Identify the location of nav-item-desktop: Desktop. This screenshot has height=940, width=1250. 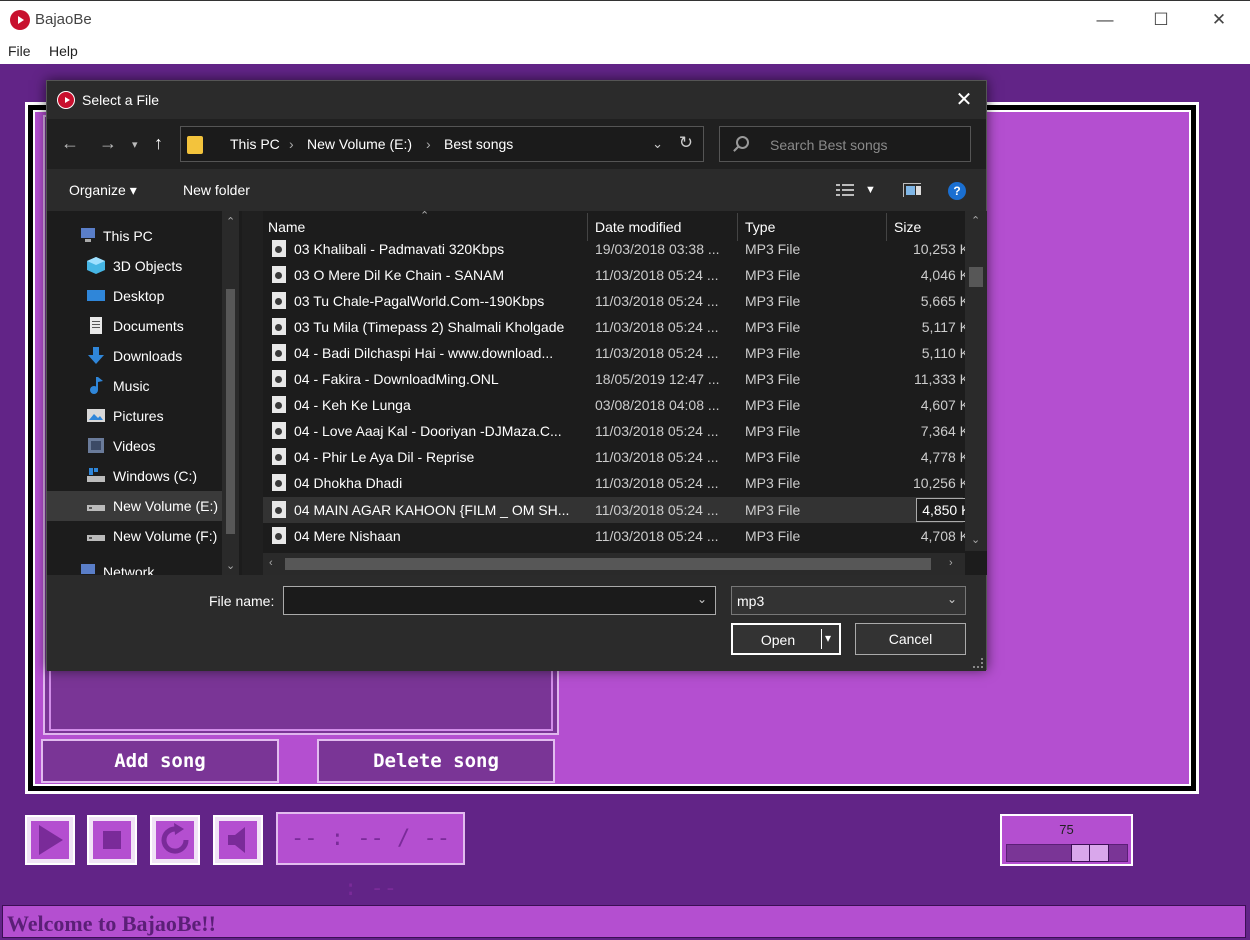
(134, 296).